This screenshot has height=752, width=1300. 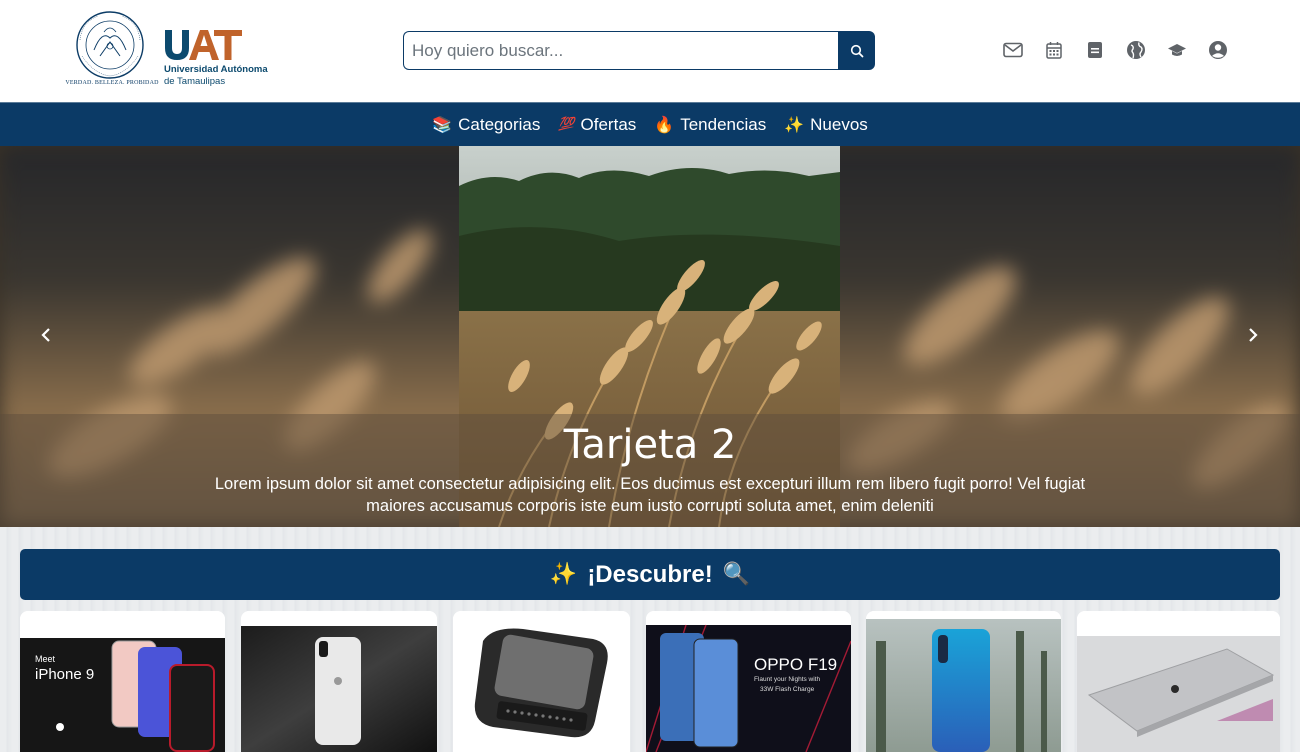 I want to click on discover-banner: ✨ ¡Descubre! 🔍, so click(x=650, y=574).